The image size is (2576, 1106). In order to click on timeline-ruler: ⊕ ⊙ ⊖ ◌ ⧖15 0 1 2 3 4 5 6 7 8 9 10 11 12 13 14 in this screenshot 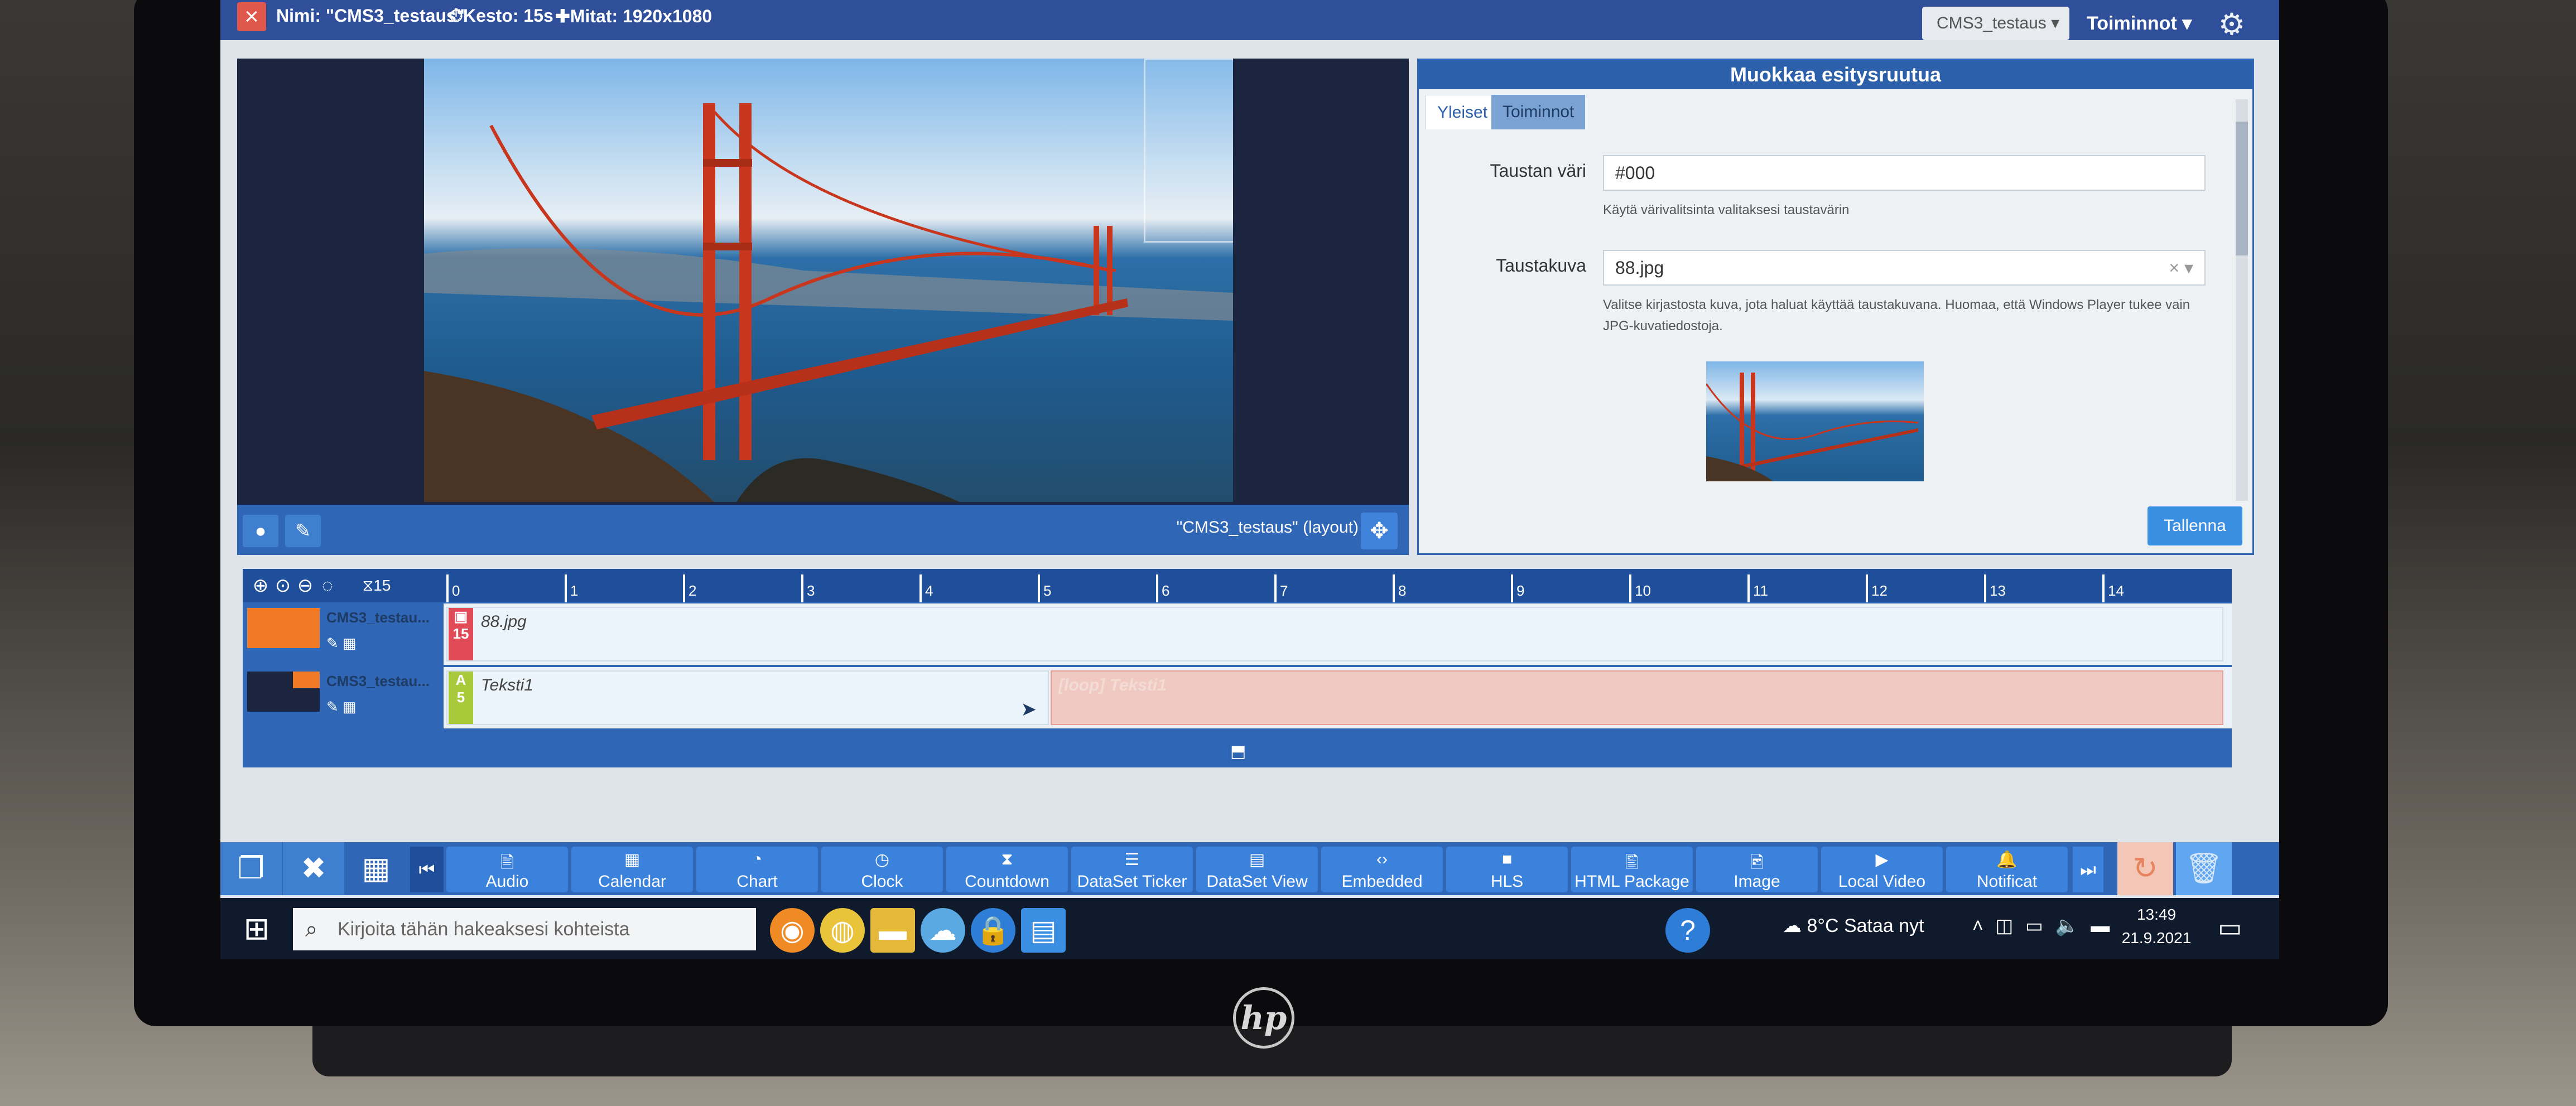, I will do `click(1237, 585)`.